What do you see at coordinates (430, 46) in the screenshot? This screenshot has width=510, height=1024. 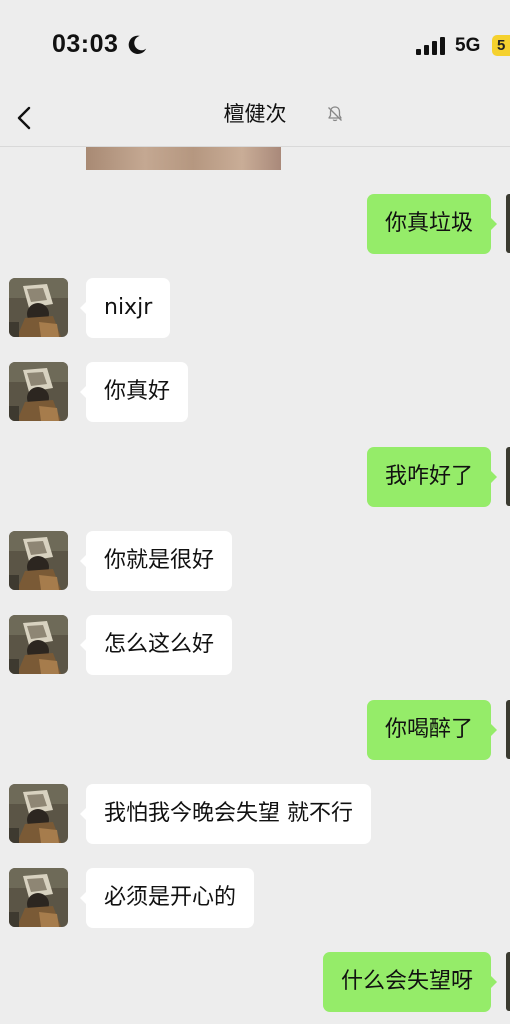 I see `signal-icon` at bounding box center [430, 46].